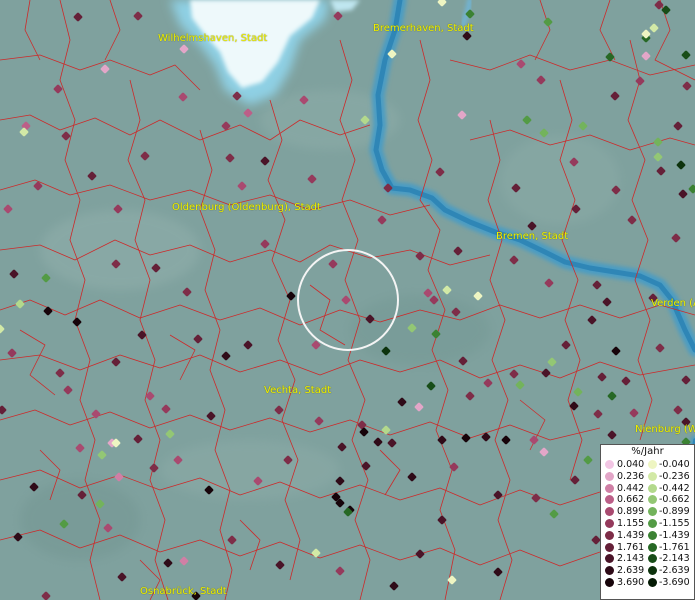  Describe the element at coordinates (631, 535) in the screenshot. I see `legend-value-positive: 1.439` at that location.